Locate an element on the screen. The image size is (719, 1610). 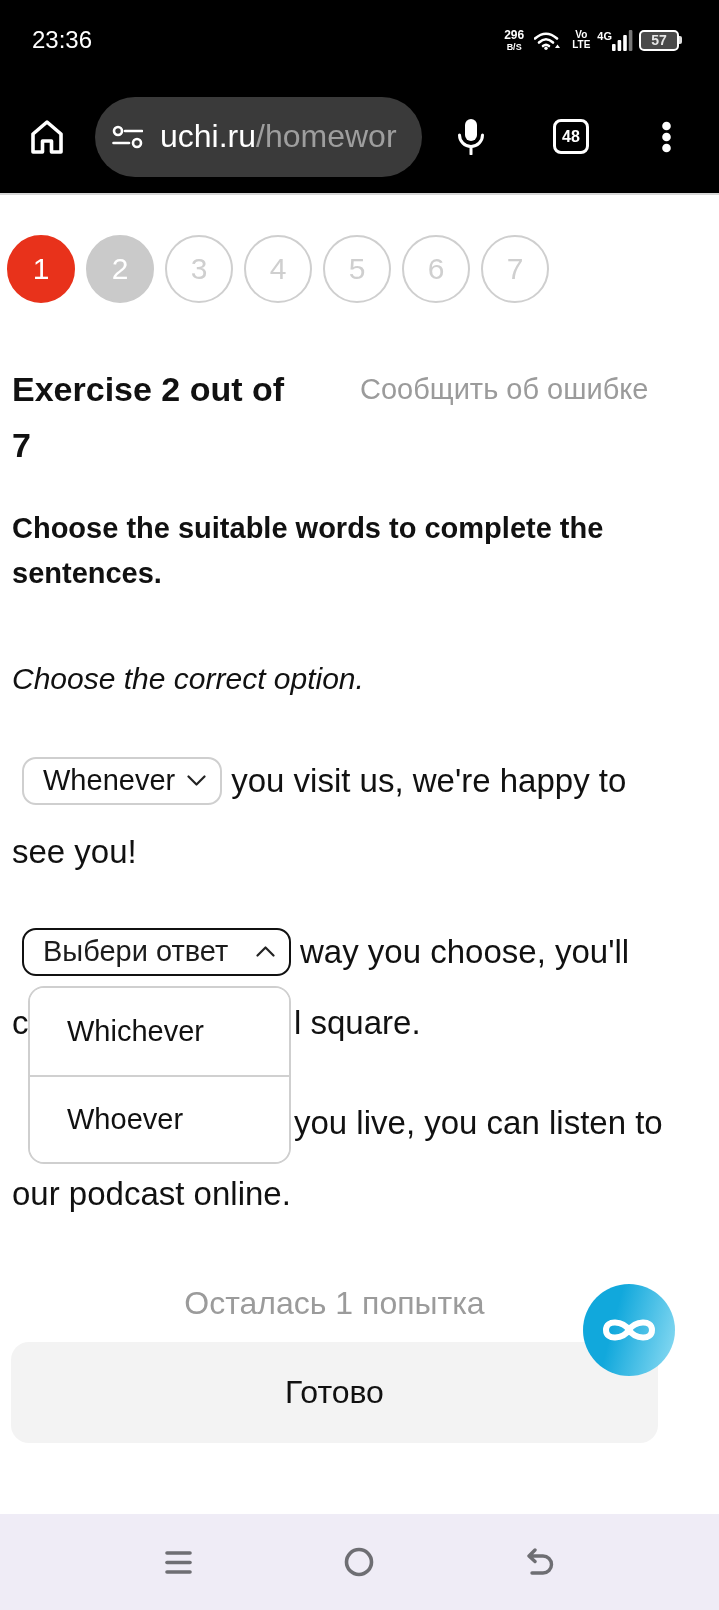
answer-dropdown: Выбери ответ is located at coordinates (156, 951).